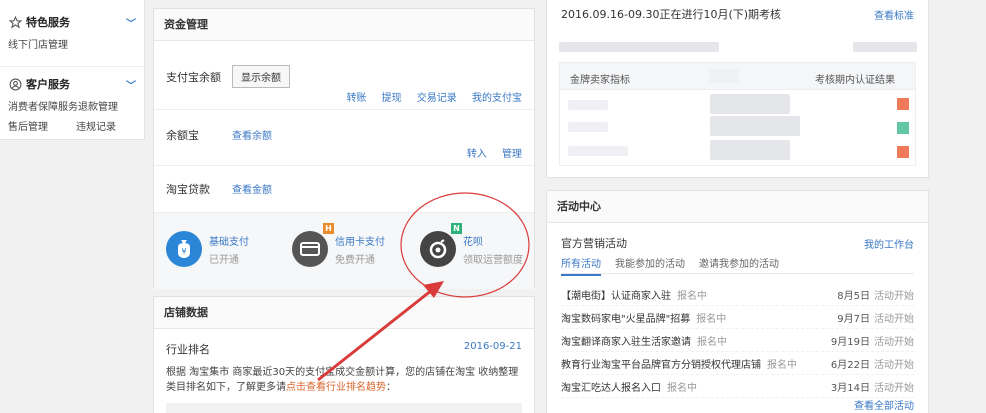  Describe the element at coordinates (72, 43) in the screenshot. I see `offline-store-link: 线下门店管理` at that location.